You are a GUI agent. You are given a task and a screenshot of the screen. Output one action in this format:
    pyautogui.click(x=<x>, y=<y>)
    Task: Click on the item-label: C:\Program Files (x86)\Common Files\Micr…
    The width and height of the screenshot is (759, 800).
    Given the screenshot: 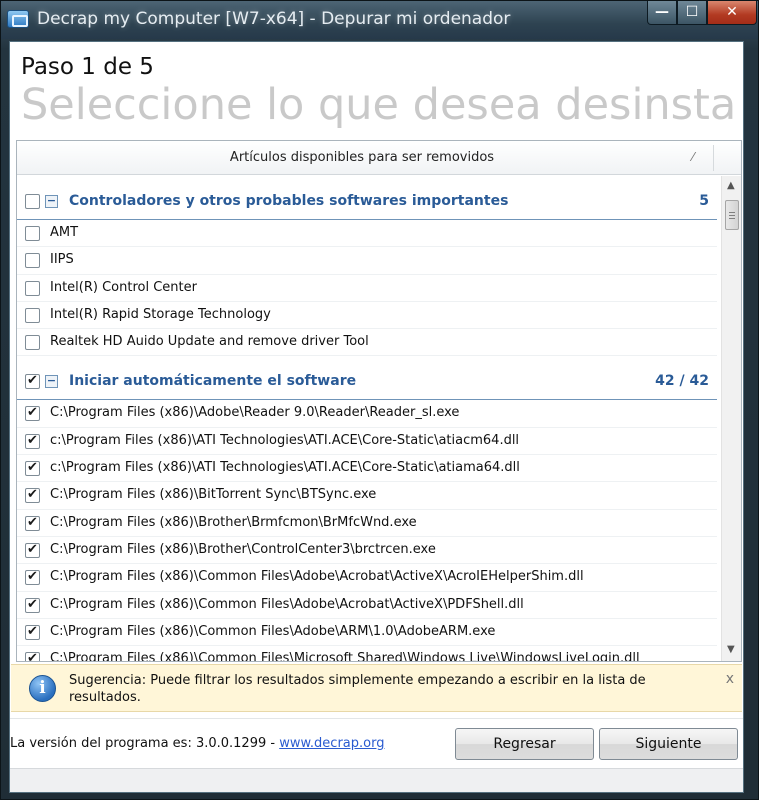 What is the action you would take?
    pyautogui.click(x=345, y=656)
    